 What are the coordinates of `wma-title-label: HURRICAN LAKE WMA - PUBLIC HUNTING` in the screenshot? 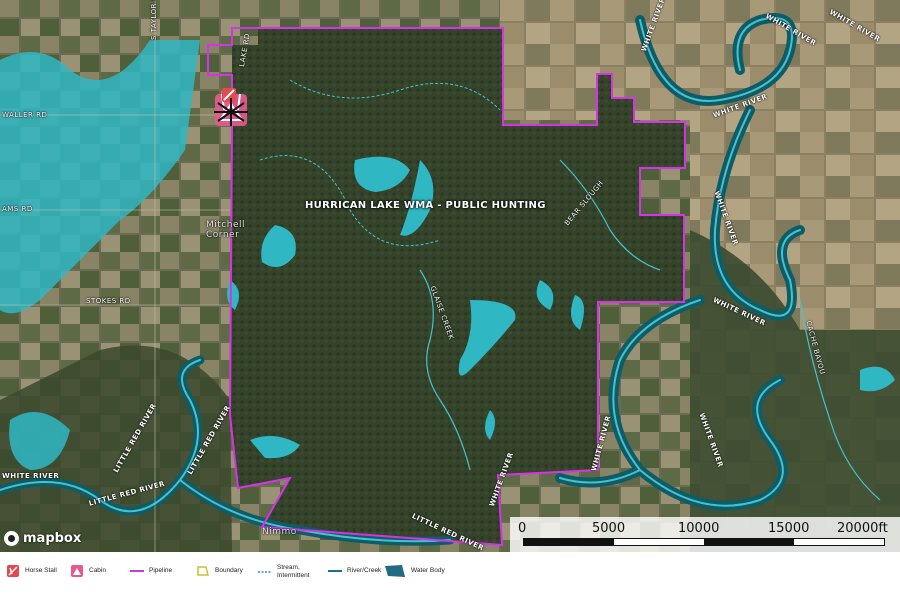 It's located at (425, 205).